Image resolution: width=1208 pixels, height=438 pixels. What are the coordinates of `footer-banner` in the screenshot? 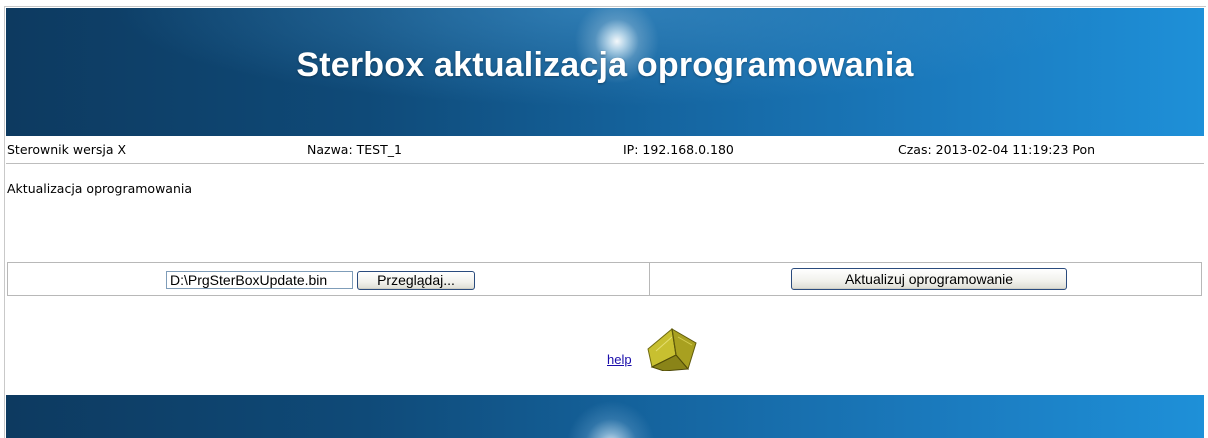 It's located at (605, 416).